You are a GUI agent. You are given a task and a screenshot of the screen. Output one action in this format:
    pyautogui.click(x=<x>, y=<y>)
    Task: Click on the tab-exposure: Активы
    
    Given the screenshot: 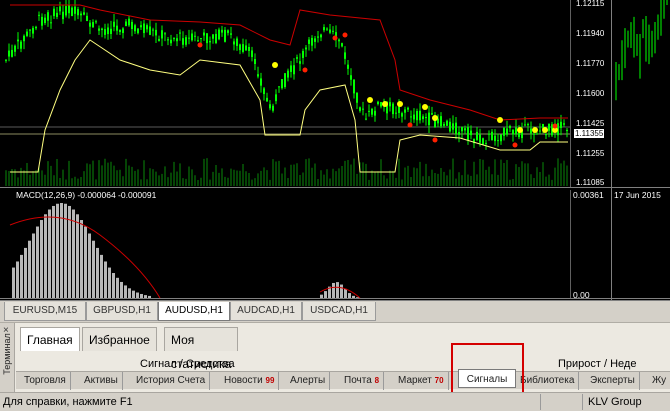 What is the action you would take?
    pyautogui.click(x=101, y=381)
    